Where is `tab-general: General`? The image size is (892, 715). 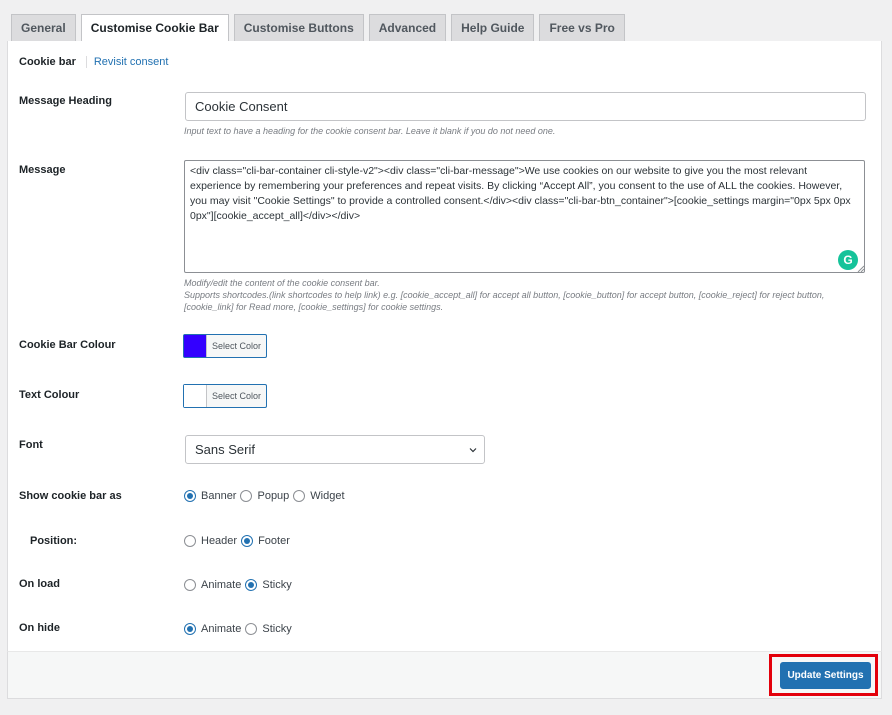
tab-general: General is located at coordinates (43, 27).